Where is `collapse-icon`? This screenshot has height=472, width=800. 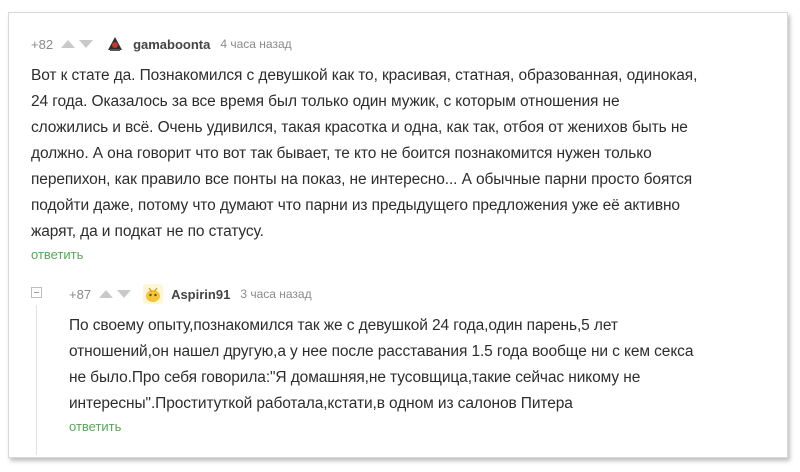
collapse-icon is located at coordinates (36, 292).